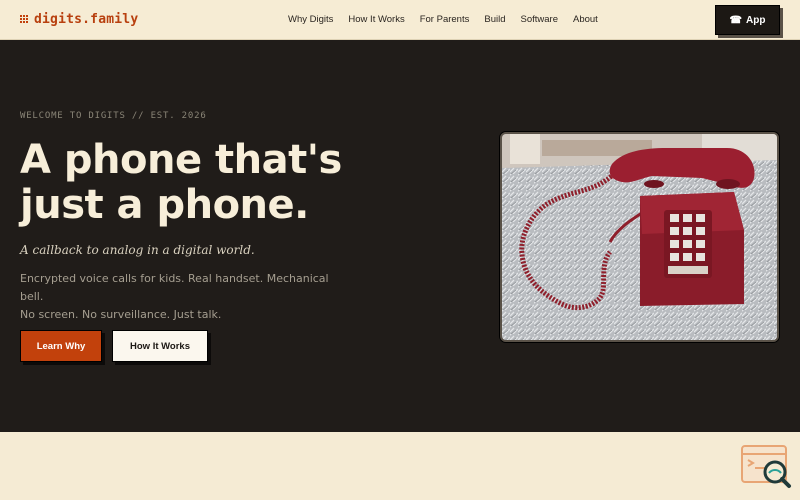 The height and width of the screenshot is (500, 800). What do you see at coordinates (376, 19) in the screenshot?
I see `nav-how-it-works: How It Works` at bounding box center [376, 19].